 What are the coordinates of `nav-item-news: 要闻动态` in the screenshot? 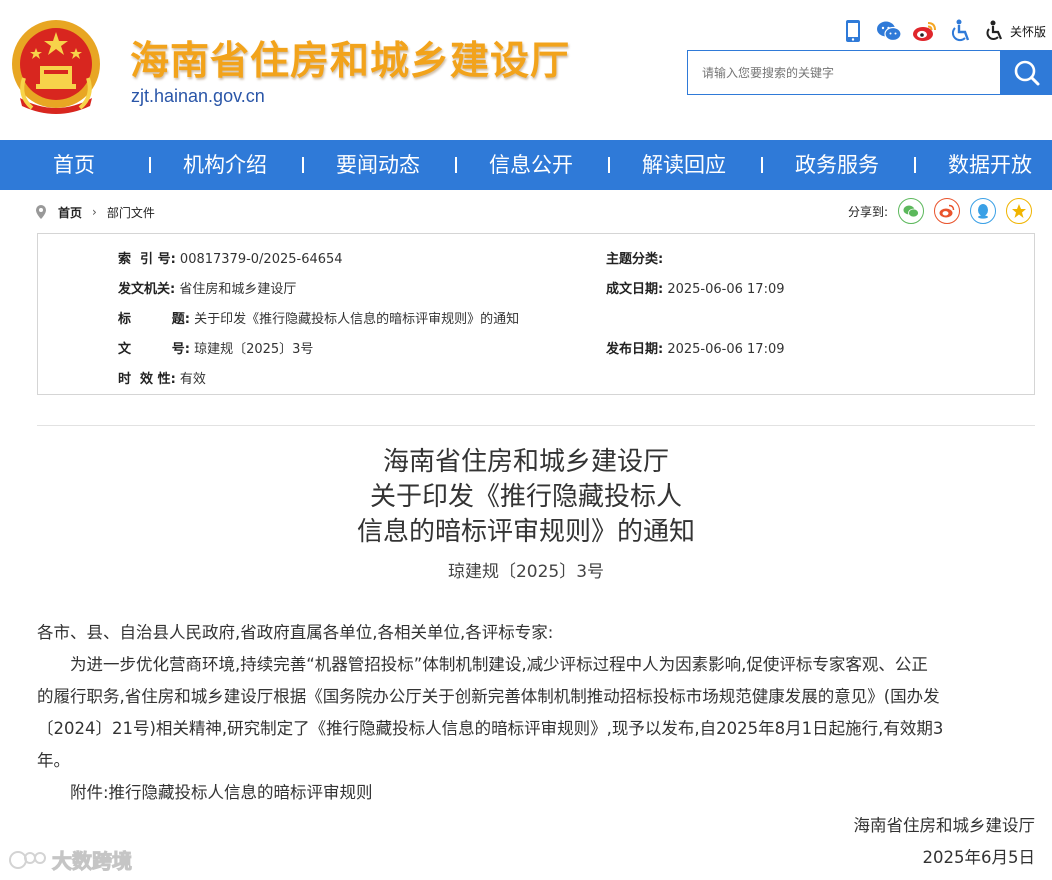 It's located at (378, 165).